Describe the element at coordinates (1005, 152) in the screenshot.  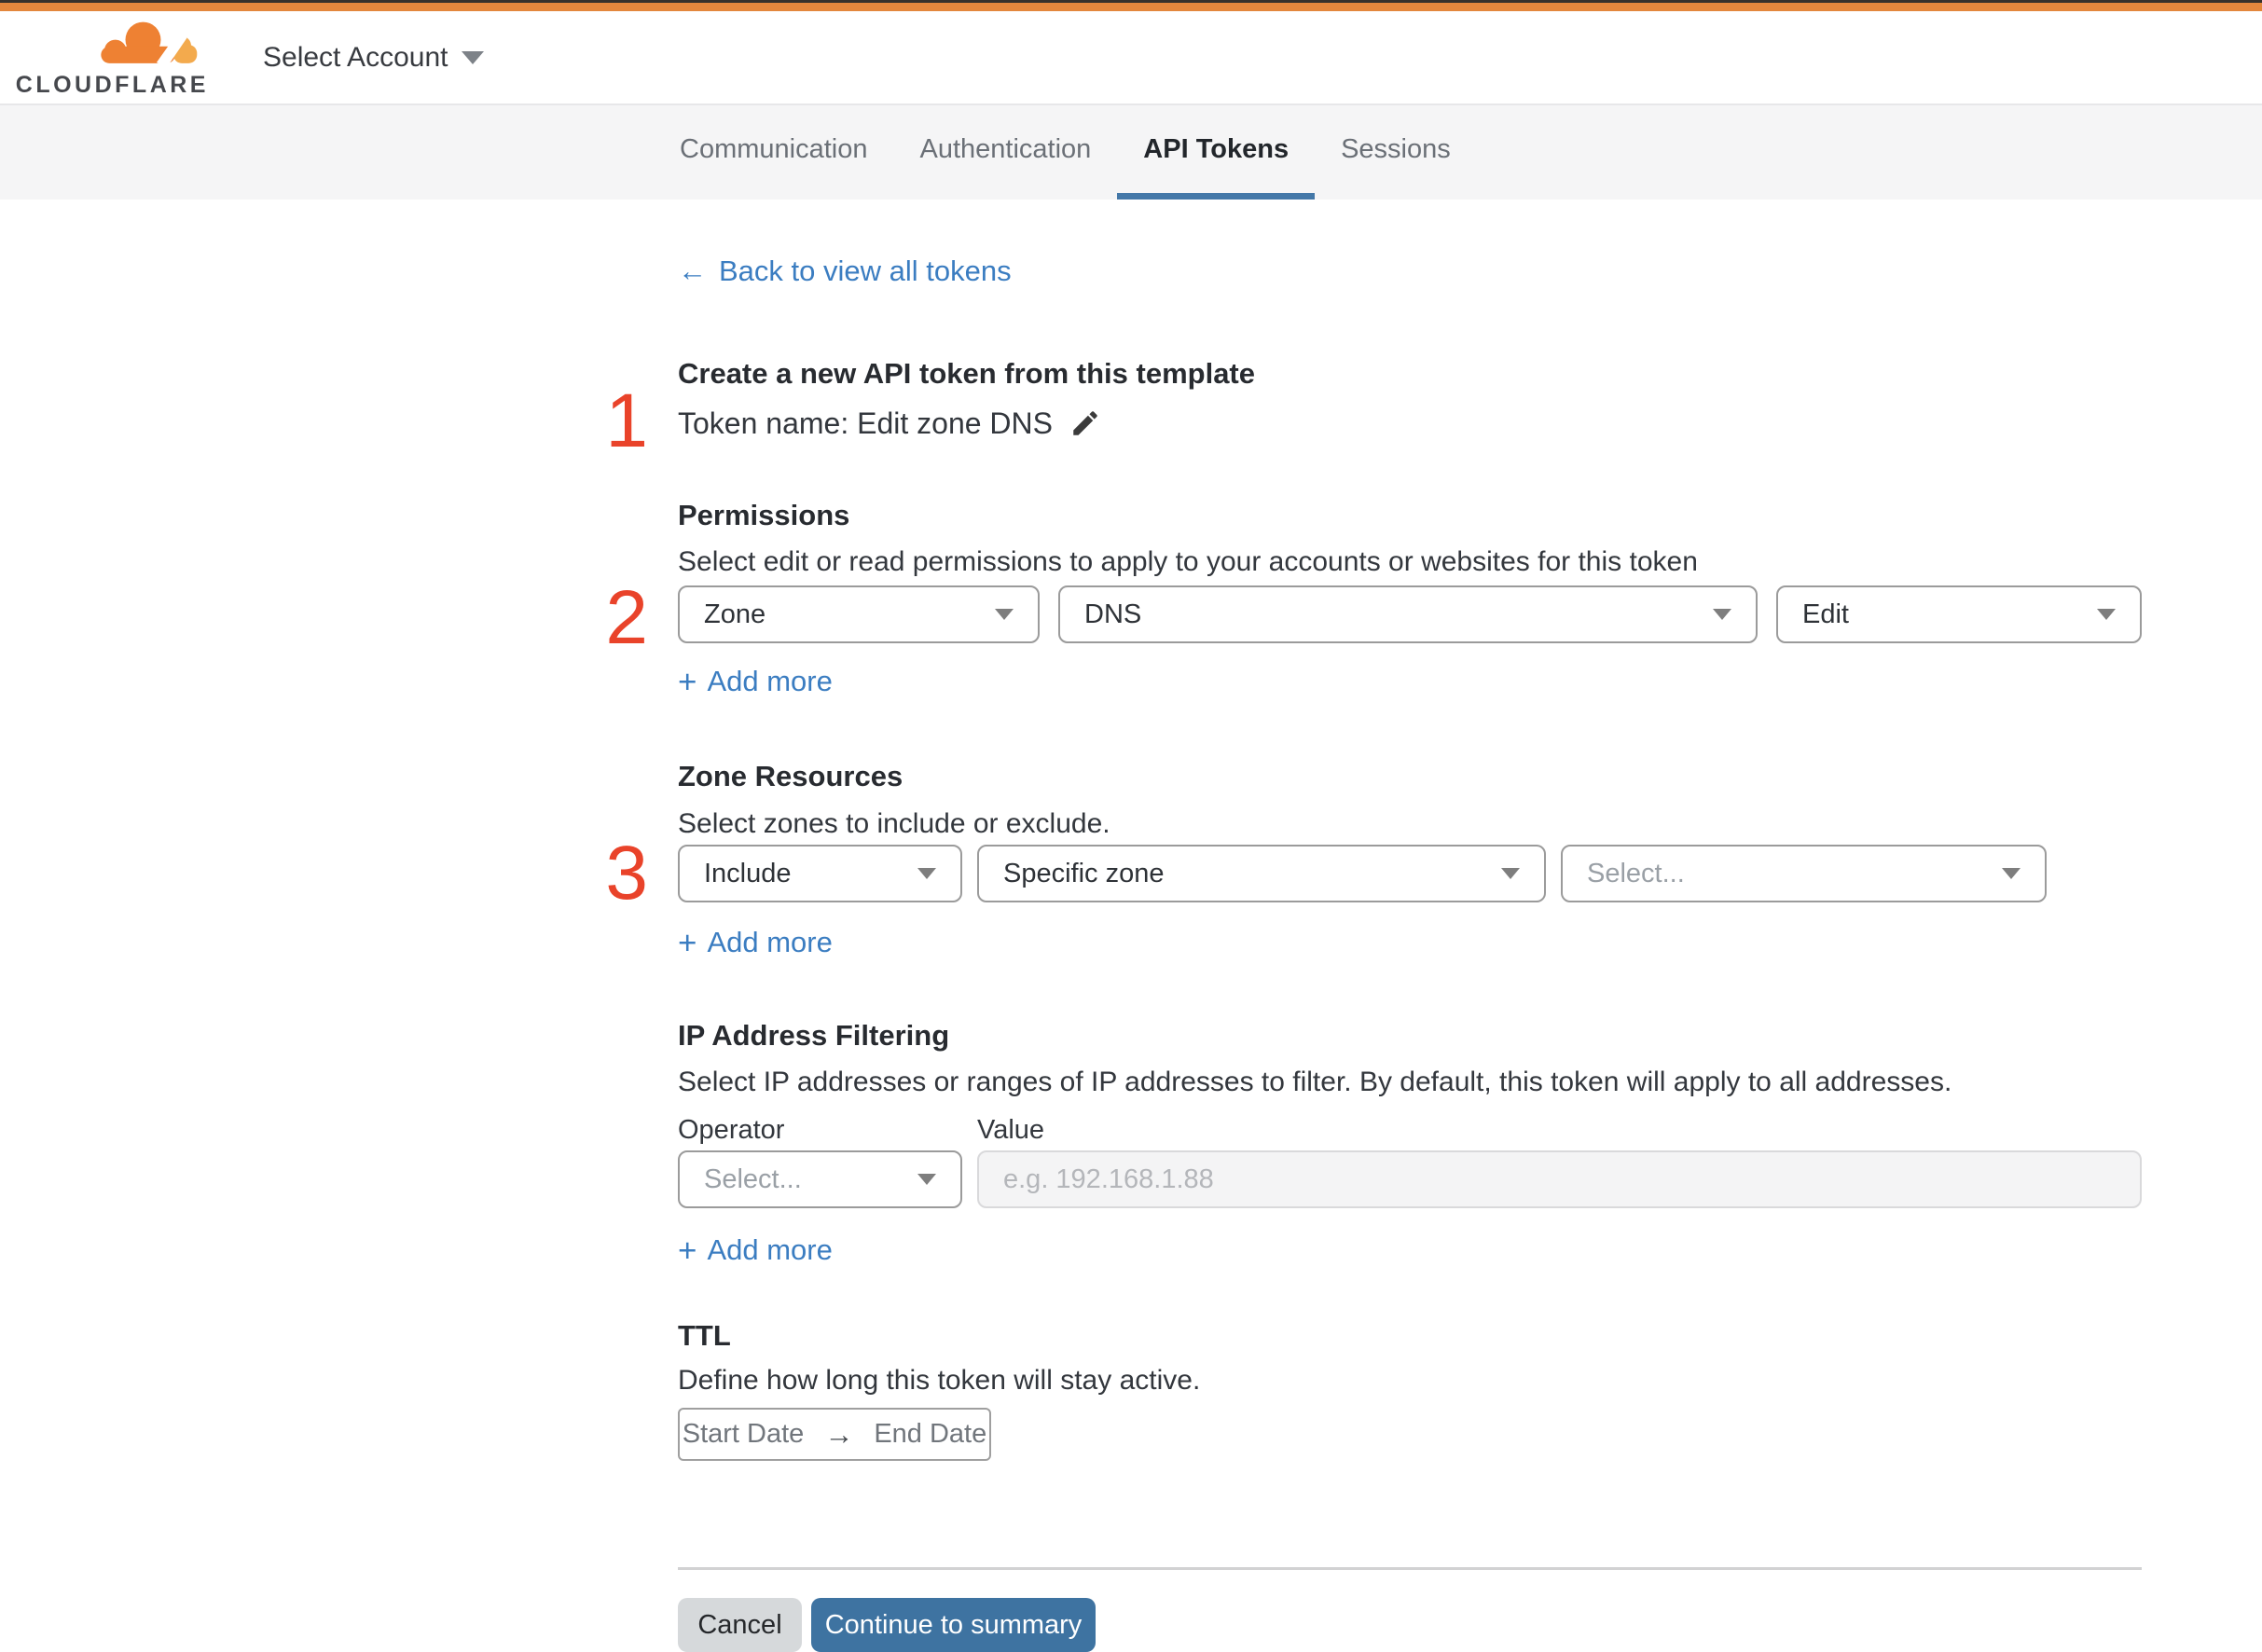
I see `tab-authentication: Authentication` at that location.